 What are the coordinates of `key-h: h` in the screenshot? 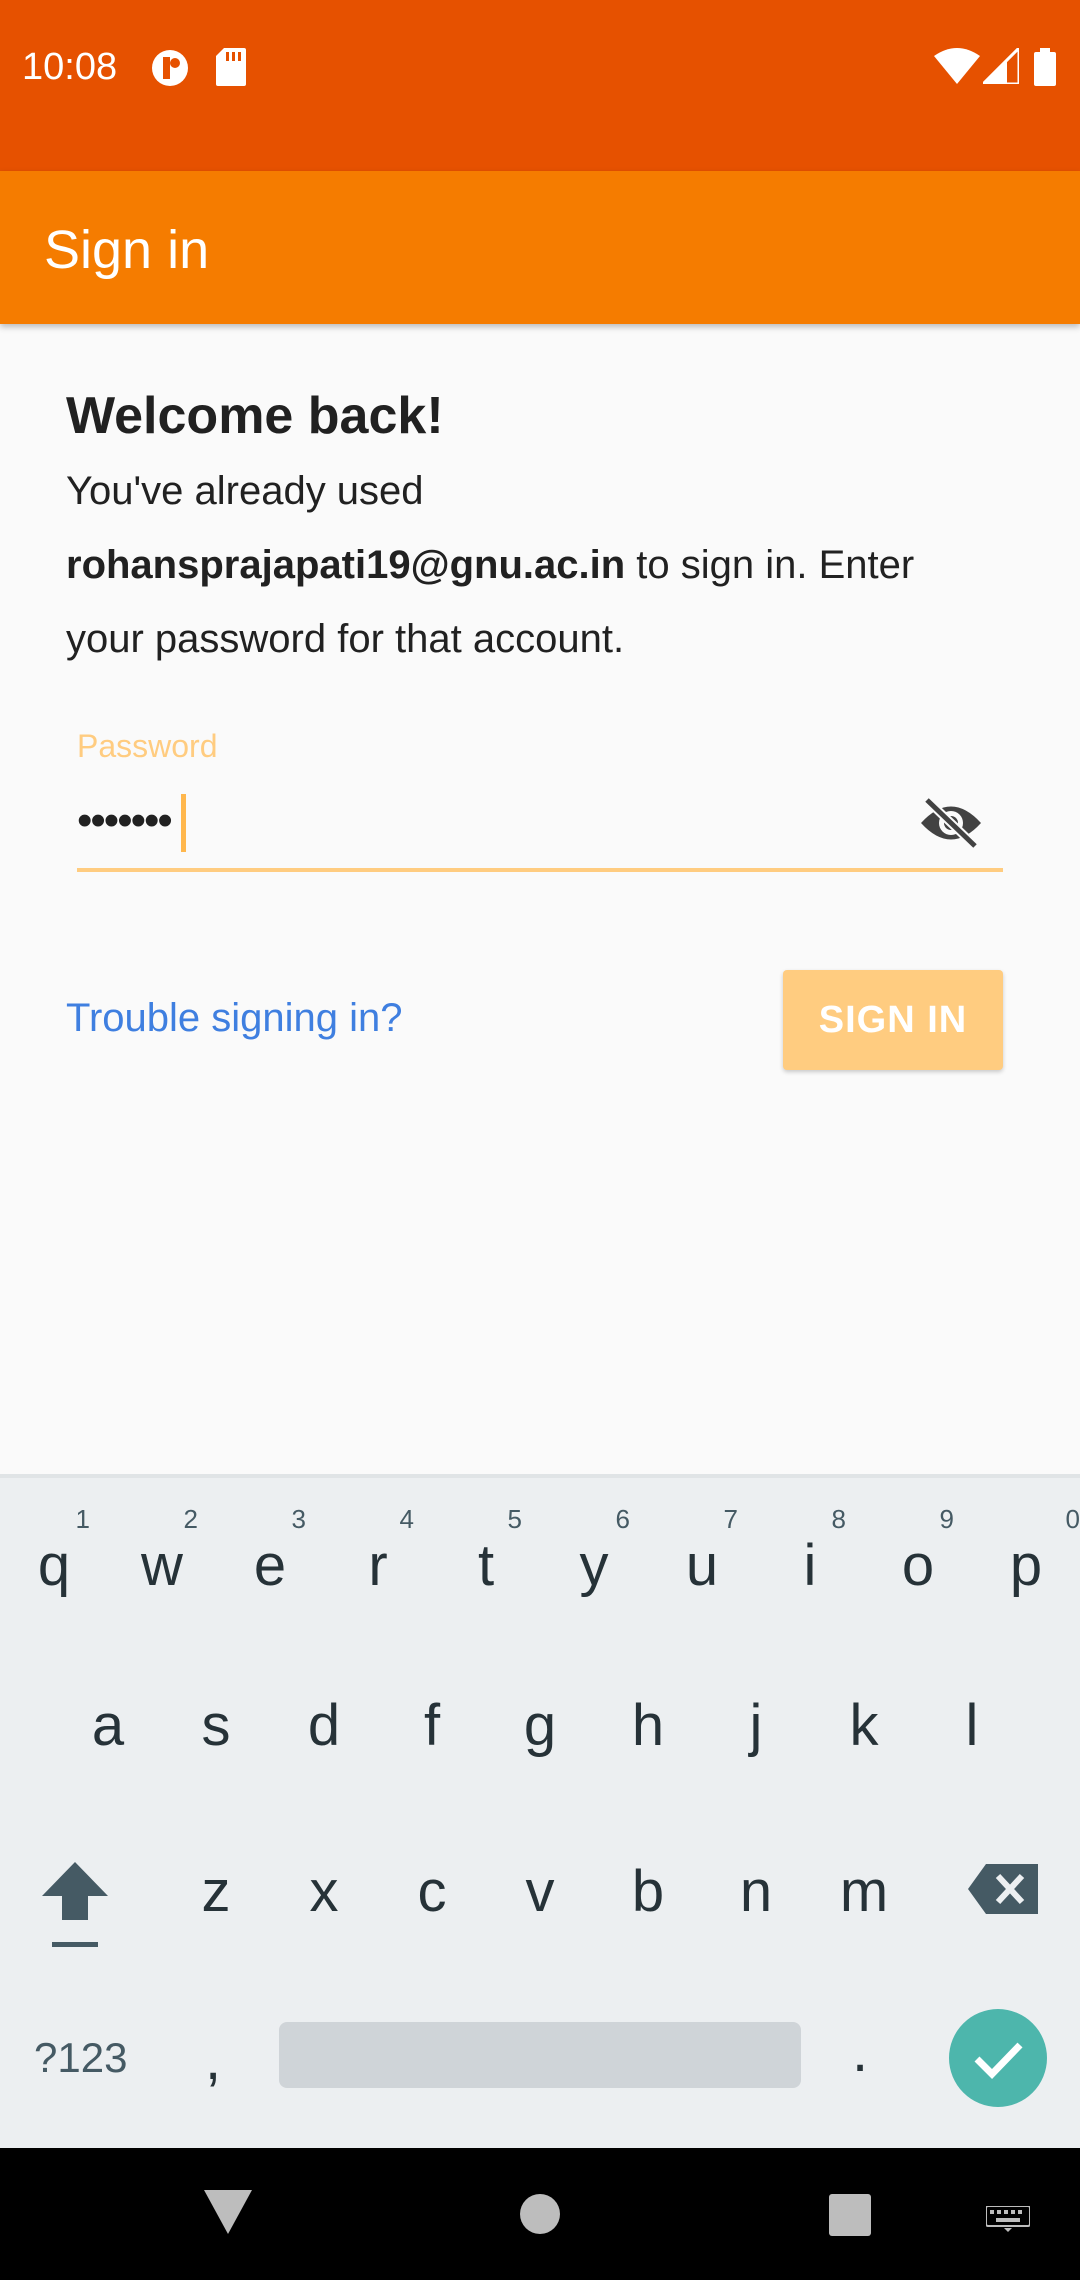 It's located at (648, 1725).